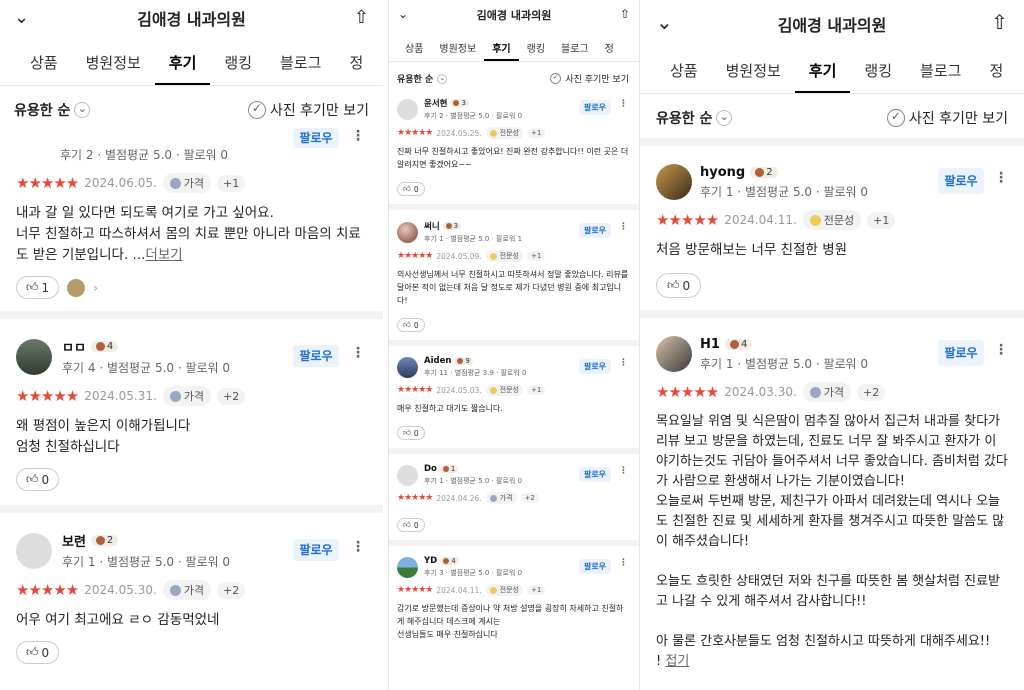 The height and width of the screenshot is (690, 1024). I want to click on review-text: 왜 평점이 높은지 이해가됩니다 엄청 친절하십니다, so click(103, 436).